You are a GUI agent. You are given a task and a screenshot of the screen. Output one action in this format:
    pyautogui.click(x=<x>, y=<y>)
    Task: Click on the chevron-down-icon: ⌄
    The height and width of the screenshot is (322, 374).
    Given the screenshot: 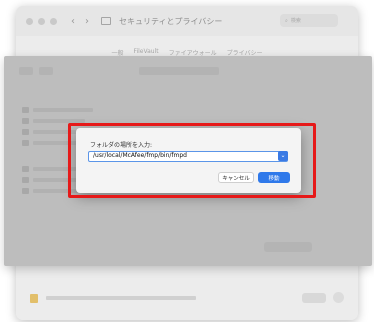 What is the action you would take?
    pyautogui.click(x=283, y=155)
    